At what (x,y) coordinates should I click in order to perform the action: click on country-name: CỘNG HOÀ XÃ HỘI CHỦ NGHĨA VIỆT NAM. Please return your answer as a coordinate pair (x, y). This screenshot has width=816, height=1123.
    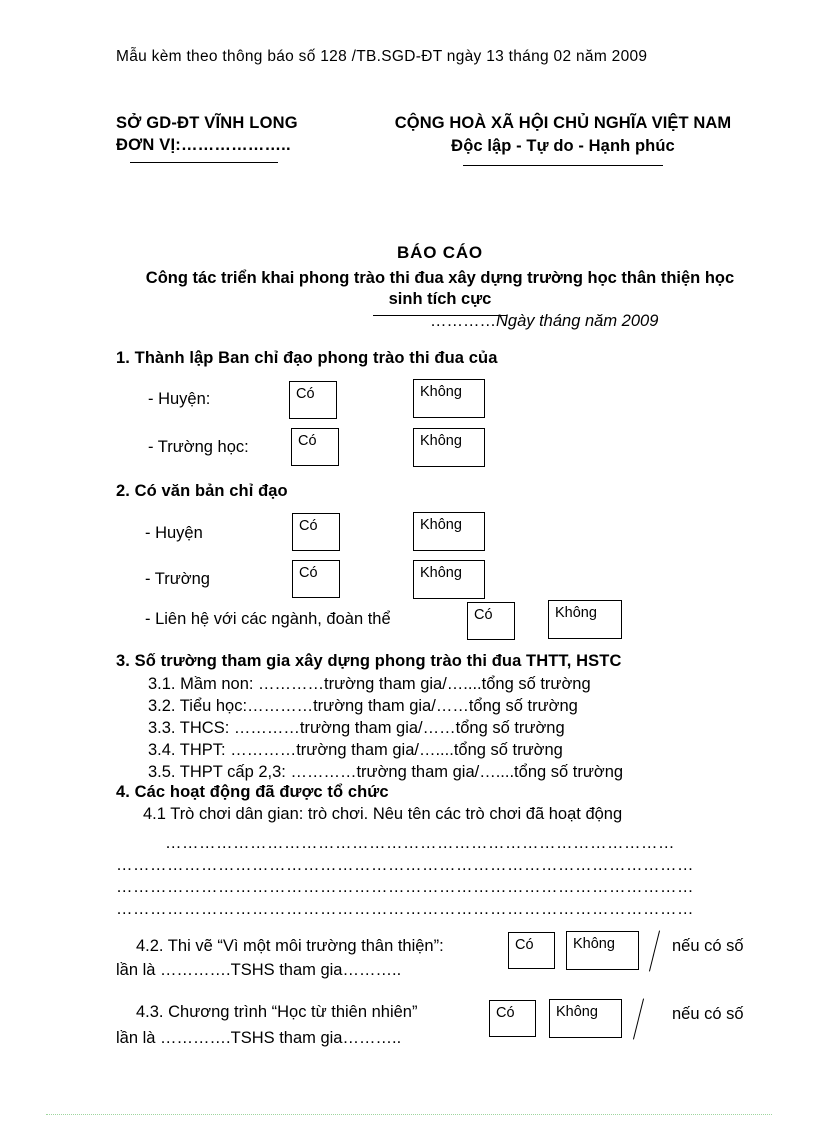
    Looking at the image, I should click on (563, 123).